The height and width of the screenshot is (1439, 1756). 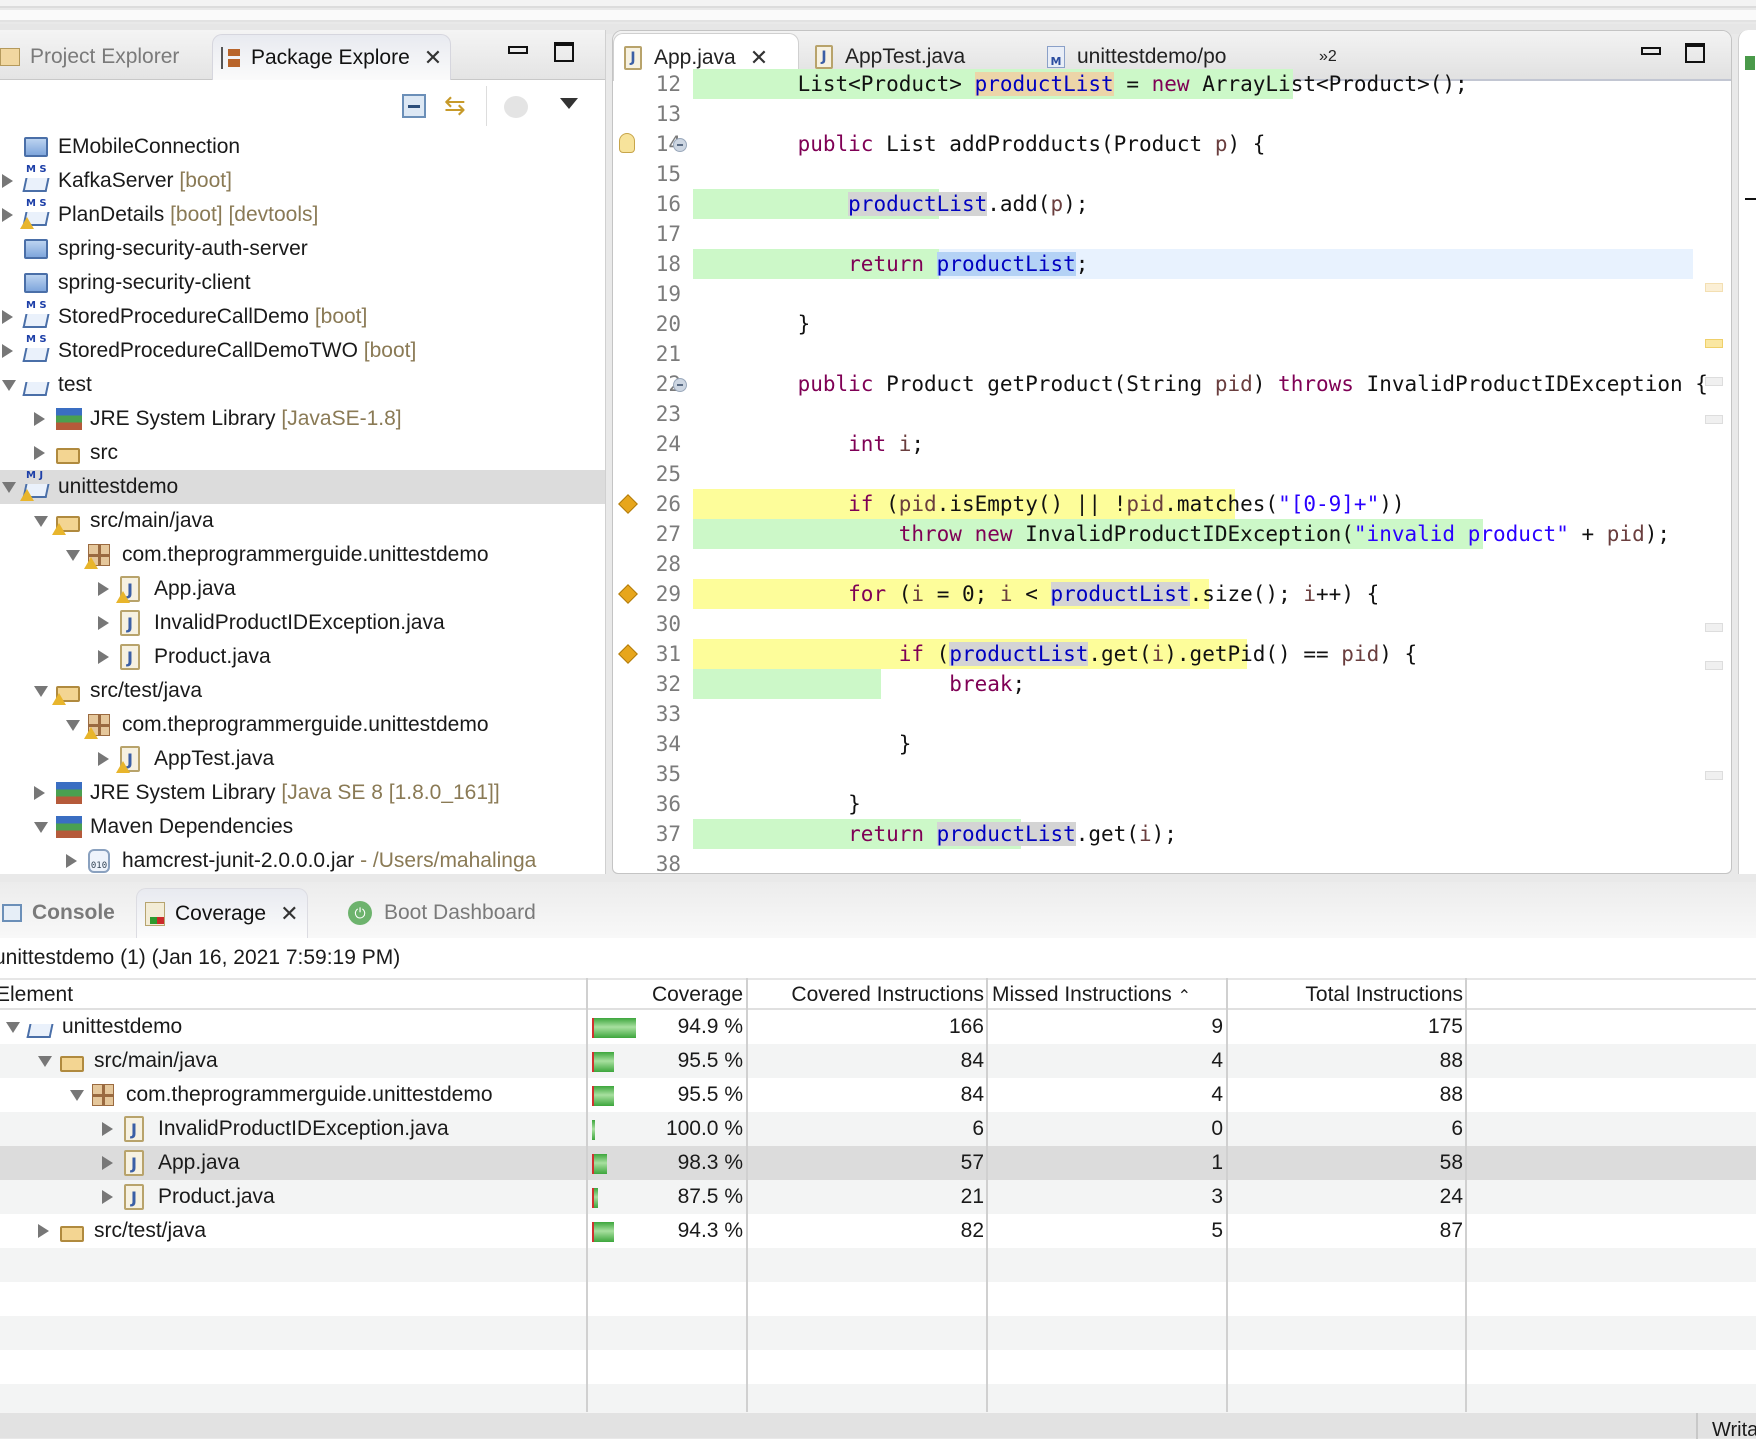 I want to click on column-header-covered-instructions: Covered Instructions, so click(x=887, y=995).